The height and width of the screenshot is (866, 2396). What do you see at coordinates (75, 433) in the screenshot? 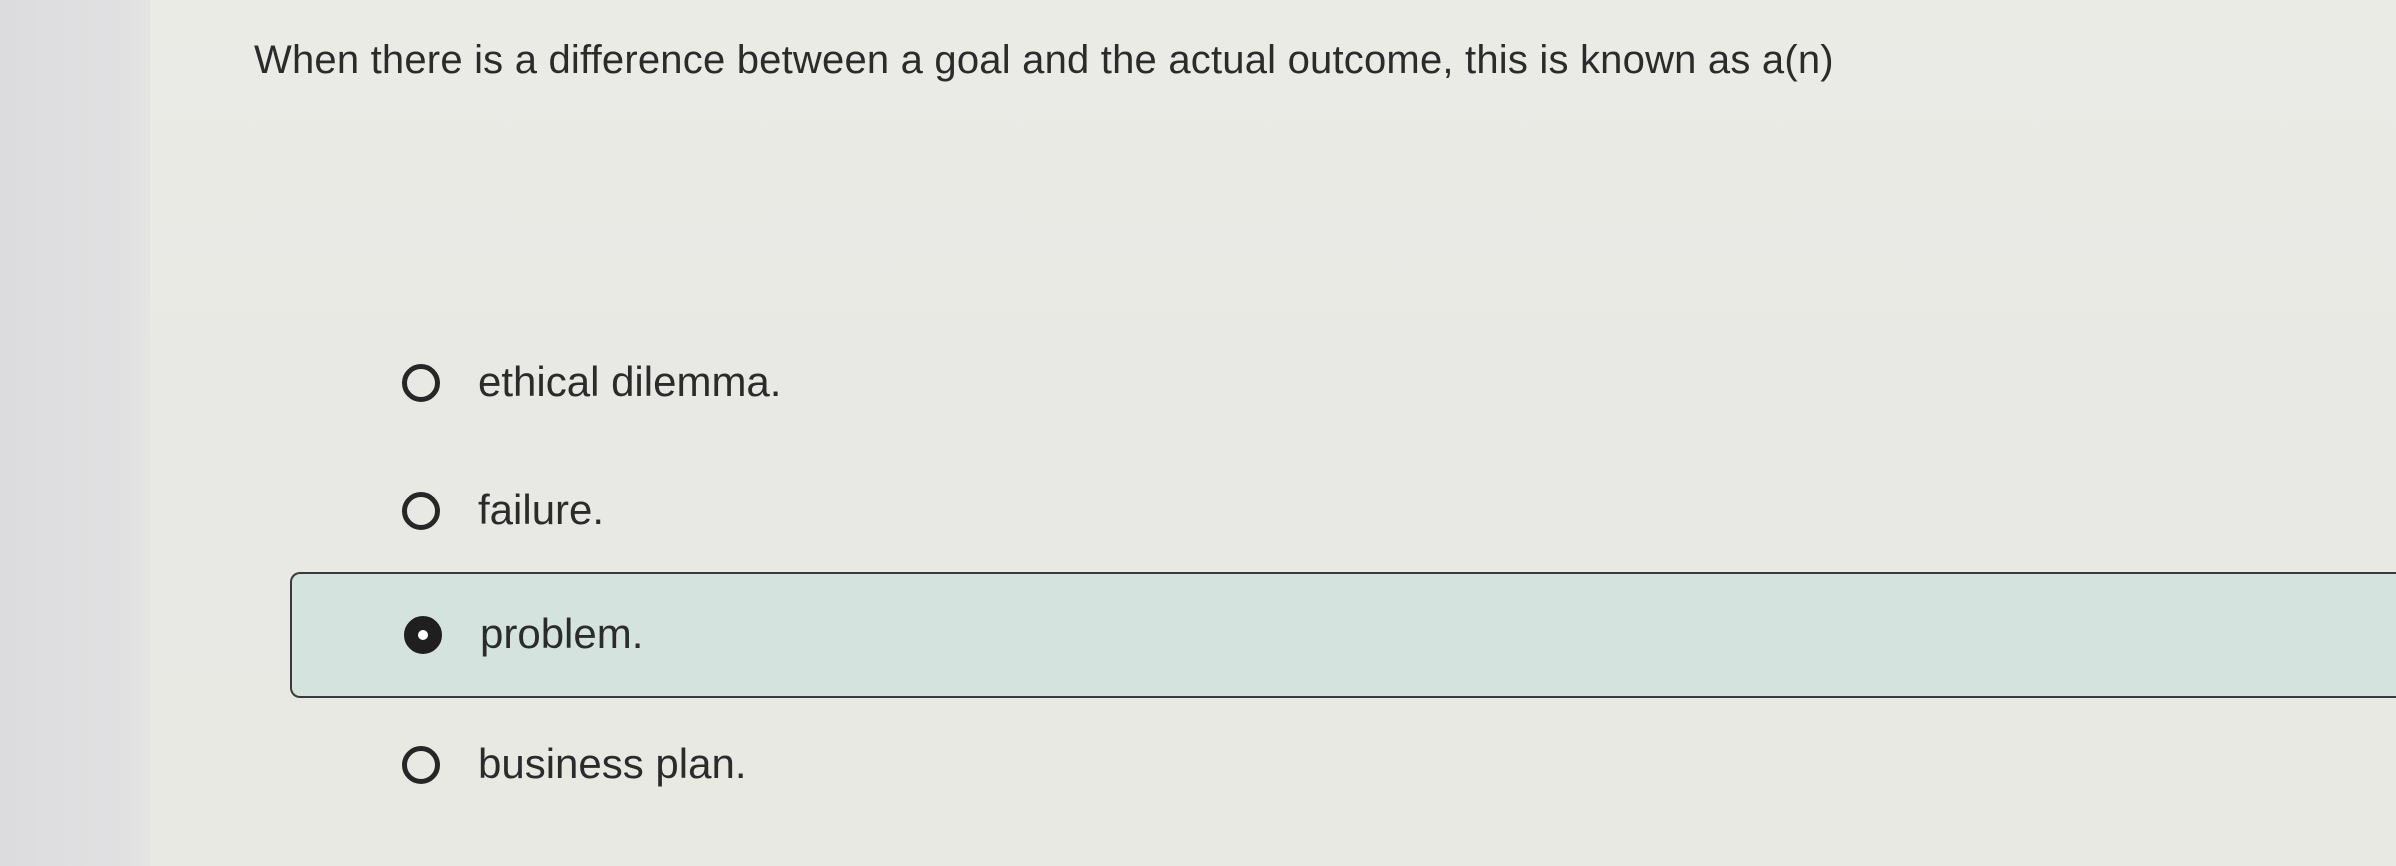
I see `left-margin` at bounding box center [75, 433].